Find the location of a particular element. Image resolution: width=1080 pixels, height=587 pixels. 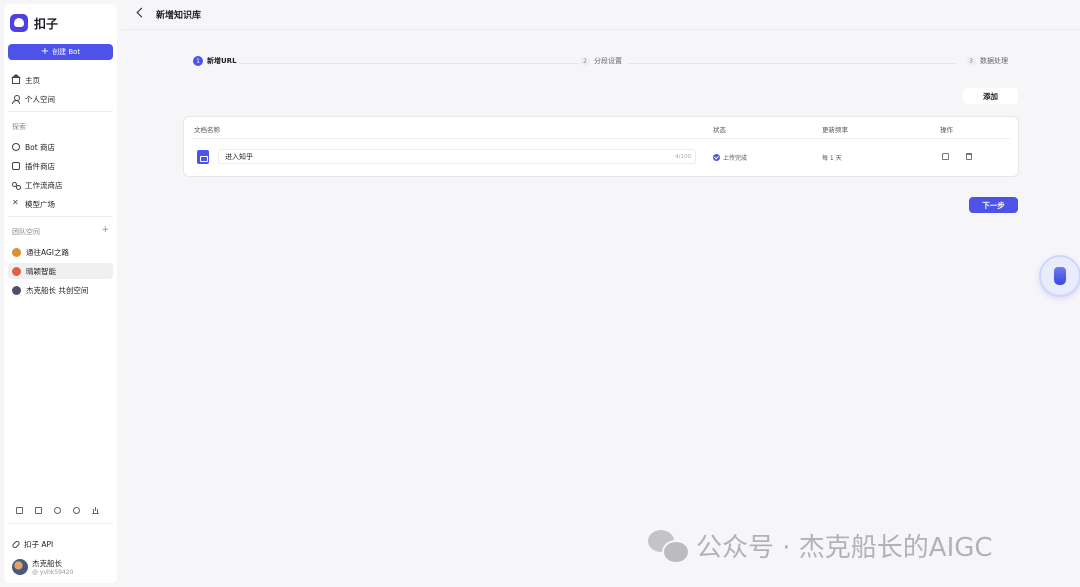

sidebar-item-team: 通往AGI之路 is located at coordinates (60, 252).